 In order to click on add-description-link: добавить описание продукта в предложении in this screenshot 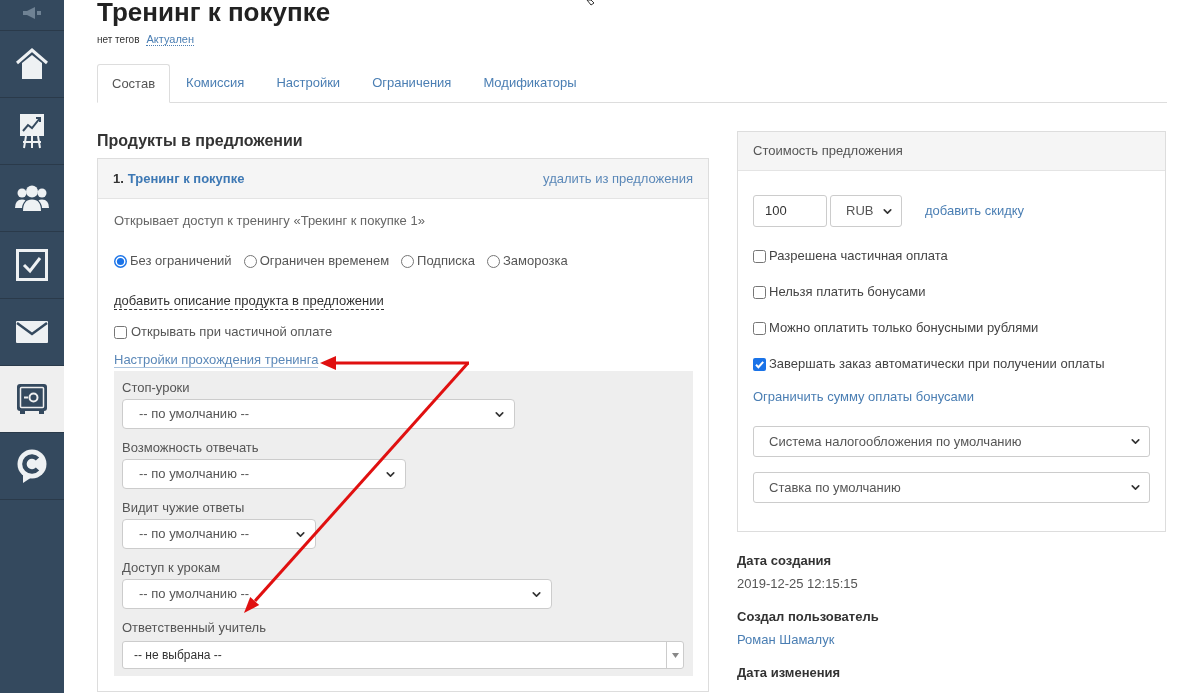, I will do `click(249, 301)`.